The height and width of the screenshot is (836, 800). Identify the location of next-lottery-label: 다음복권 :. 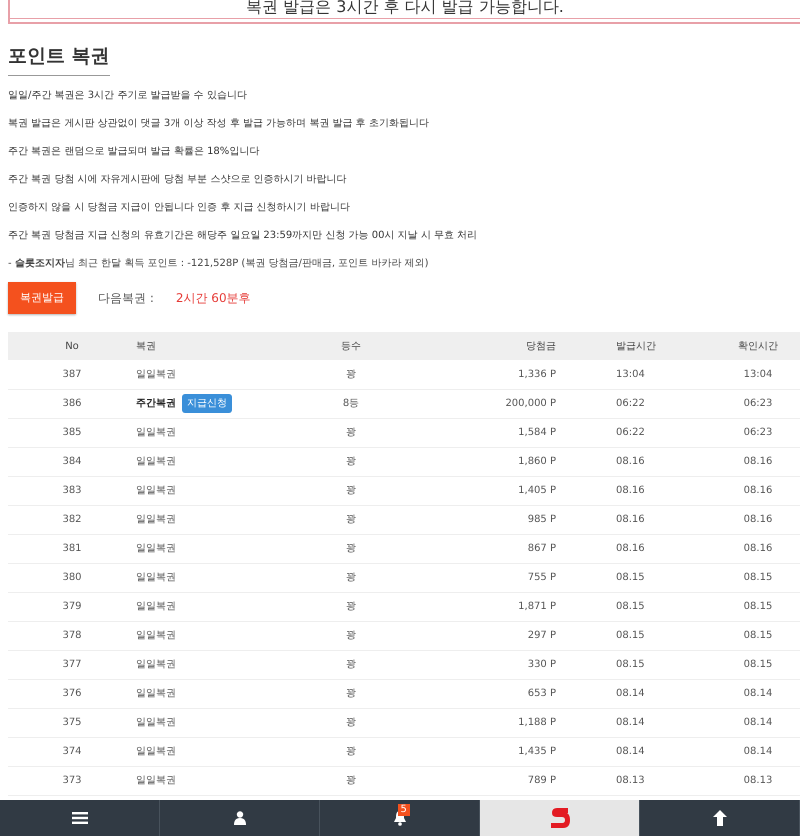
(126, 298).